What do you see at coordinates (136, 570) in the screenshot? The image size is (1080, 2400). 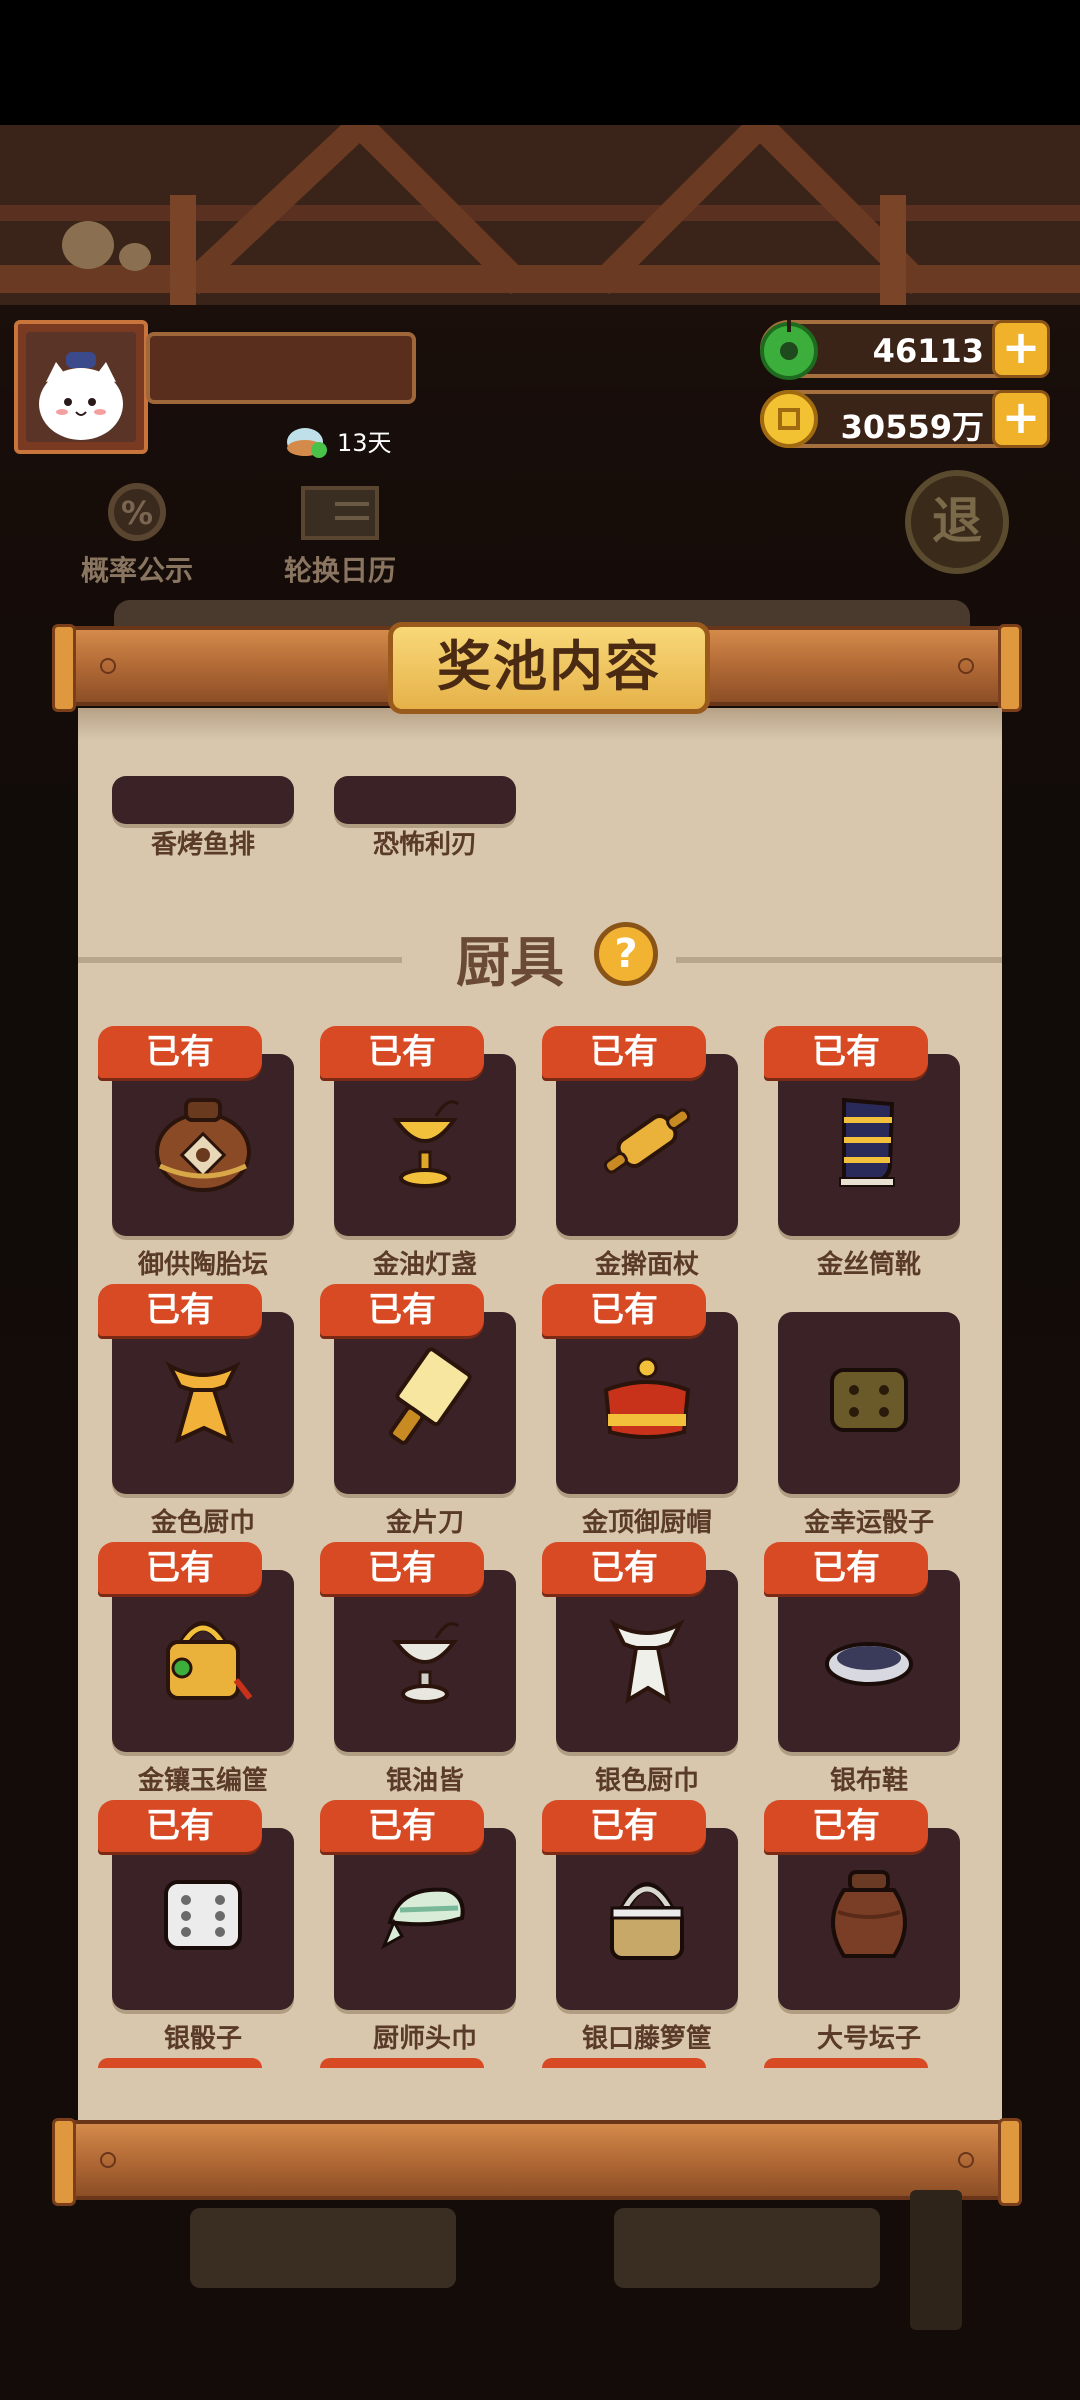 I see `probability-label: 概率公示` at bounding box center [136, 570].